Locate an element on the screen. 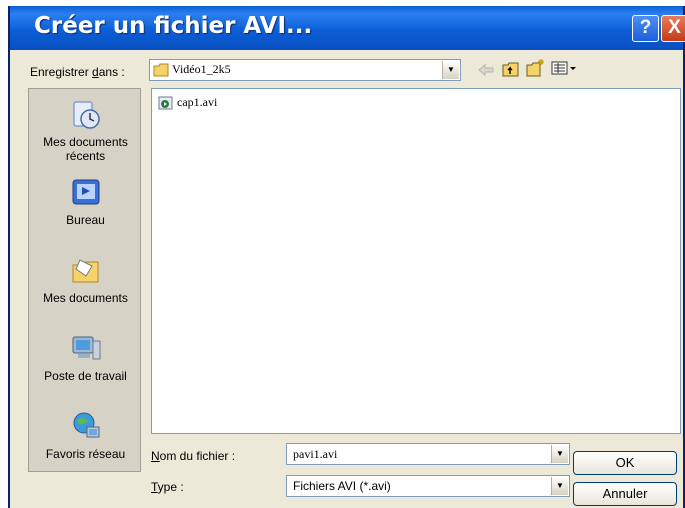  up-folder-icon is located at coordinates (511, 69).